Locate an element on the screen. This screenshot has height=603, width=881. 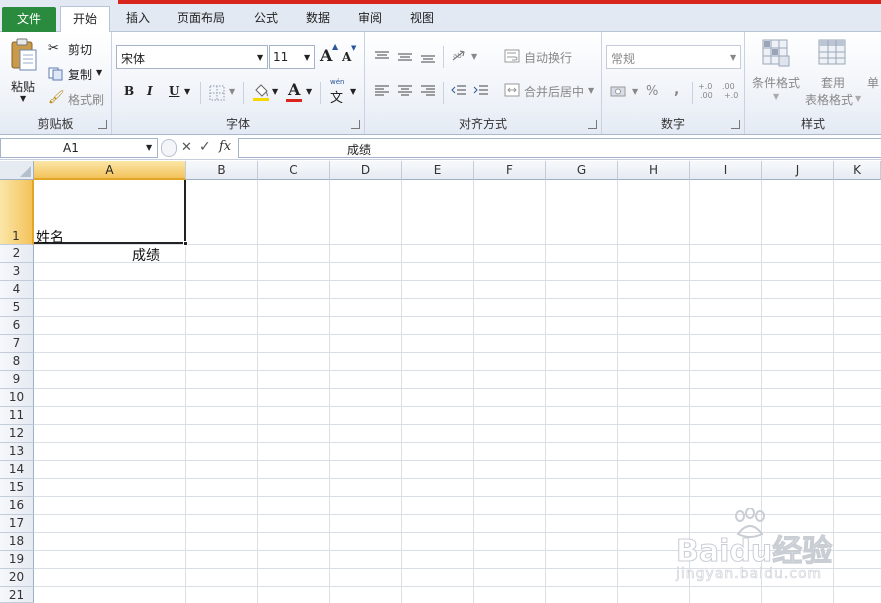
tab-file: 文件 is located at coordinates (29, 19).